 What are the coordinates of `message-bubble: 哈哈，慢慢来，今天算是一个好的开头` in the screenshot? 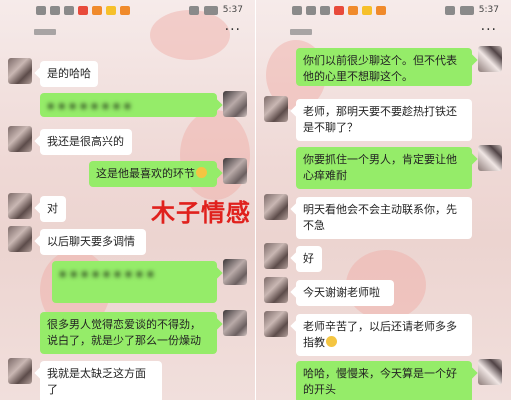 It's located at (384, 380).